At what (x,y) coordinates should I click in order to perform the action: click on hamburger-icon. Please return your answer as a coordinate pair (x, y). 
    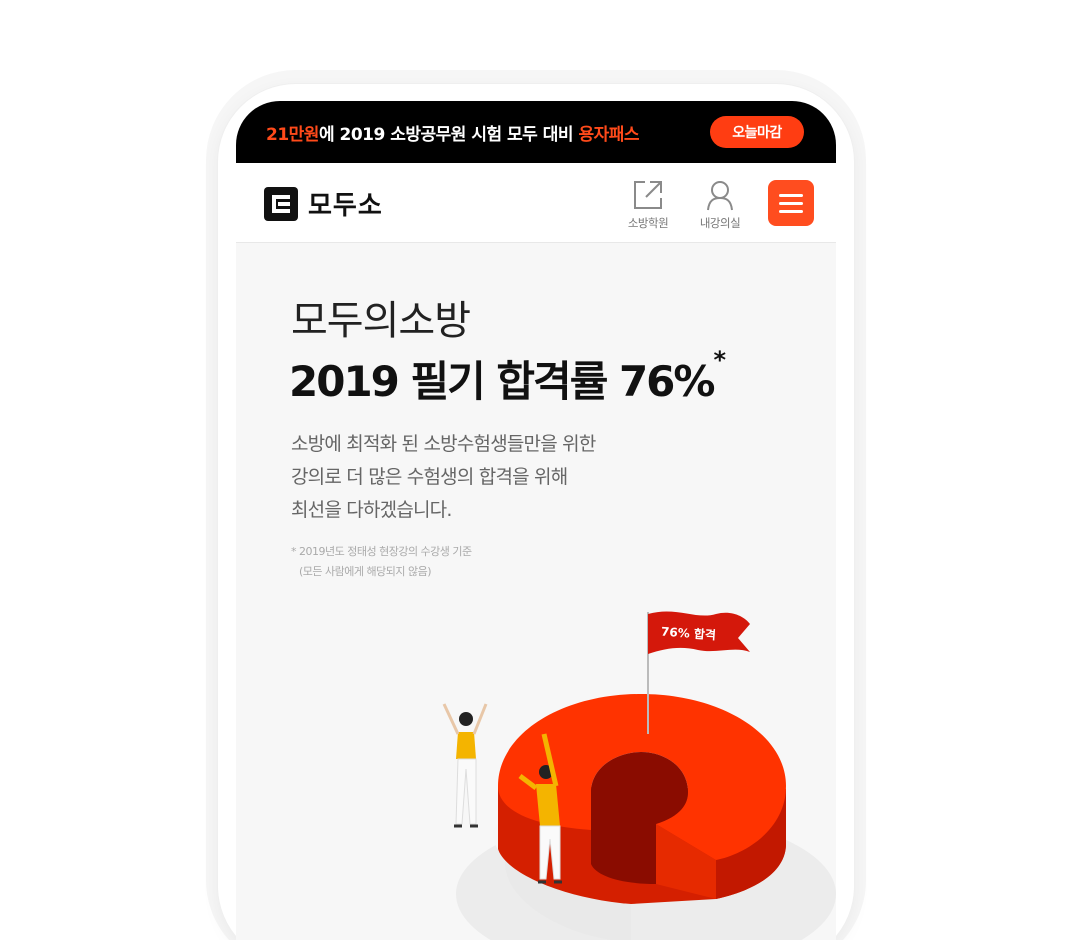
    Looking at the image, I should click on (791, 203).